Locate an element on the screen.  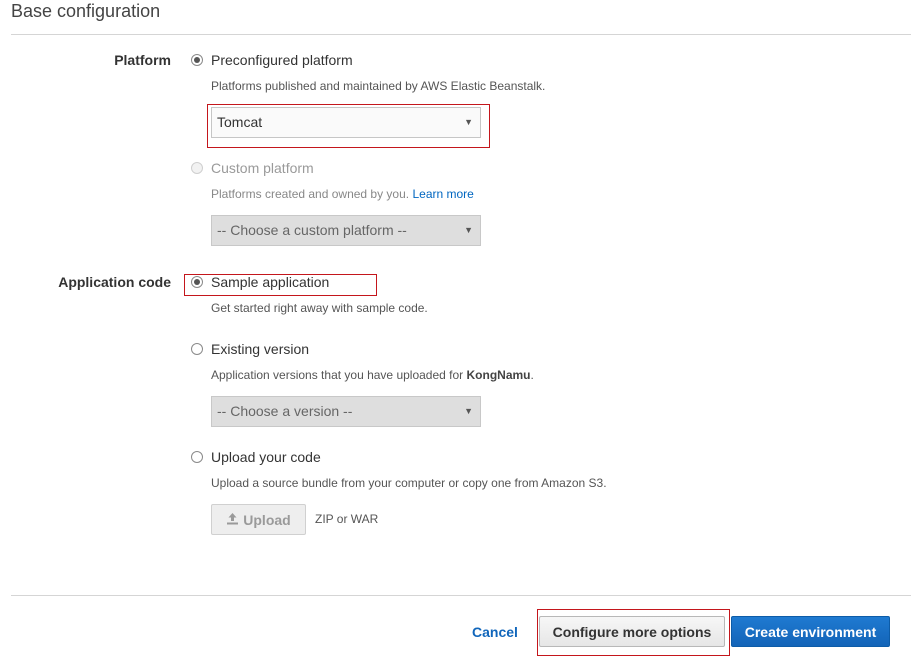
sample-application-label: Sample application is located at coordinates (270, 282).